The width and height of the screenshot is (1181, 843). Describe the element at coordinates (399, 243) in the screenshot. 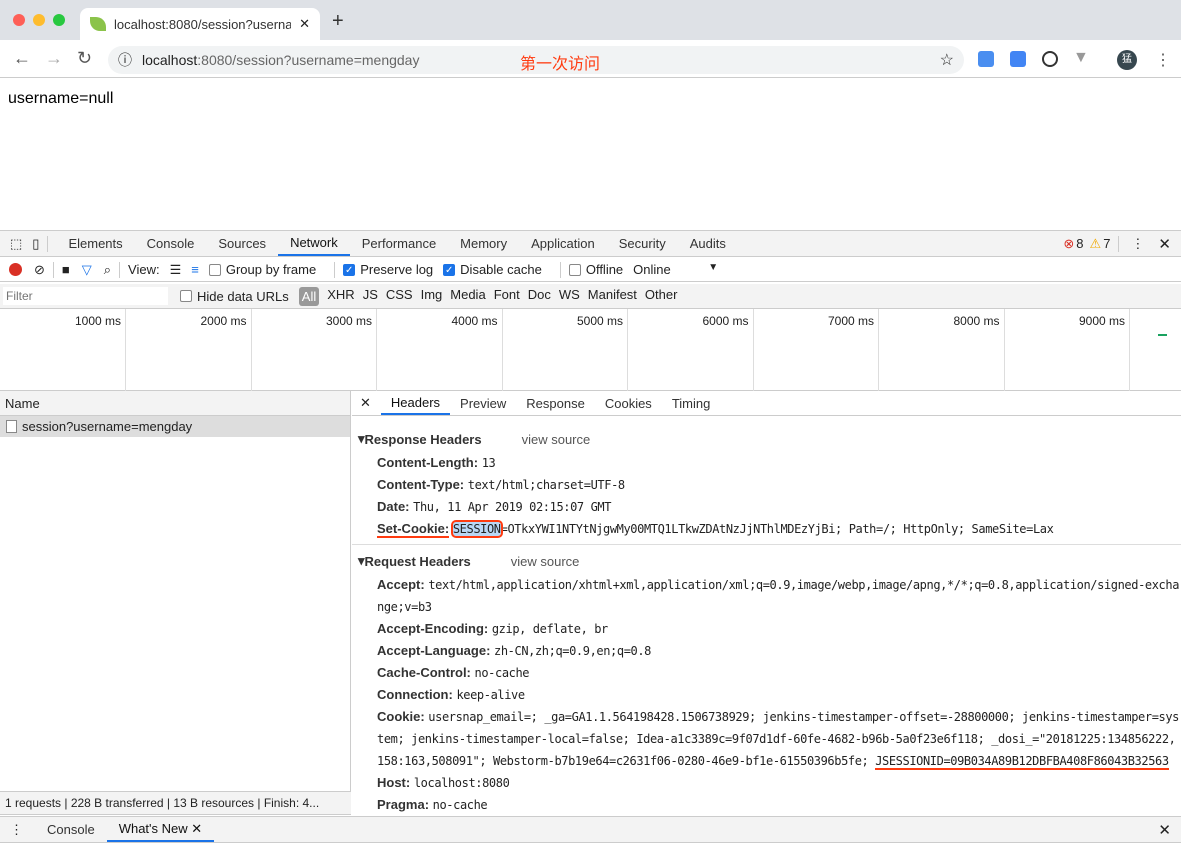

I see `tab-performance: Performance` at that location.